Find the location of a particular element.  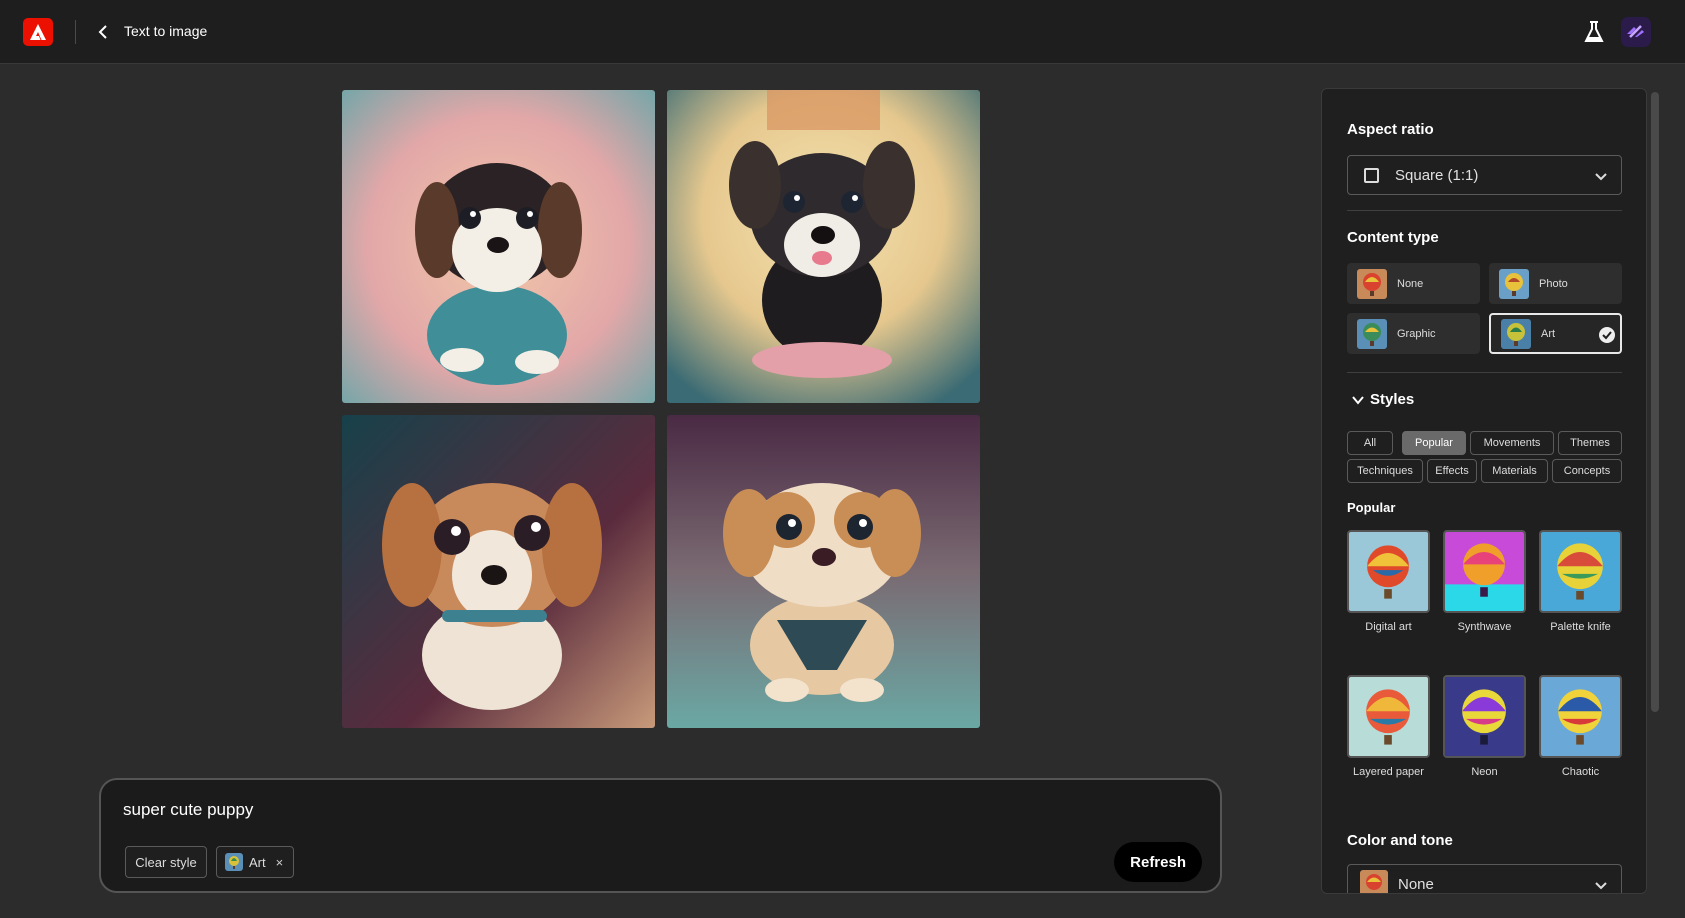

content-type-photo: Photo is located at coordinates (1555, 283).